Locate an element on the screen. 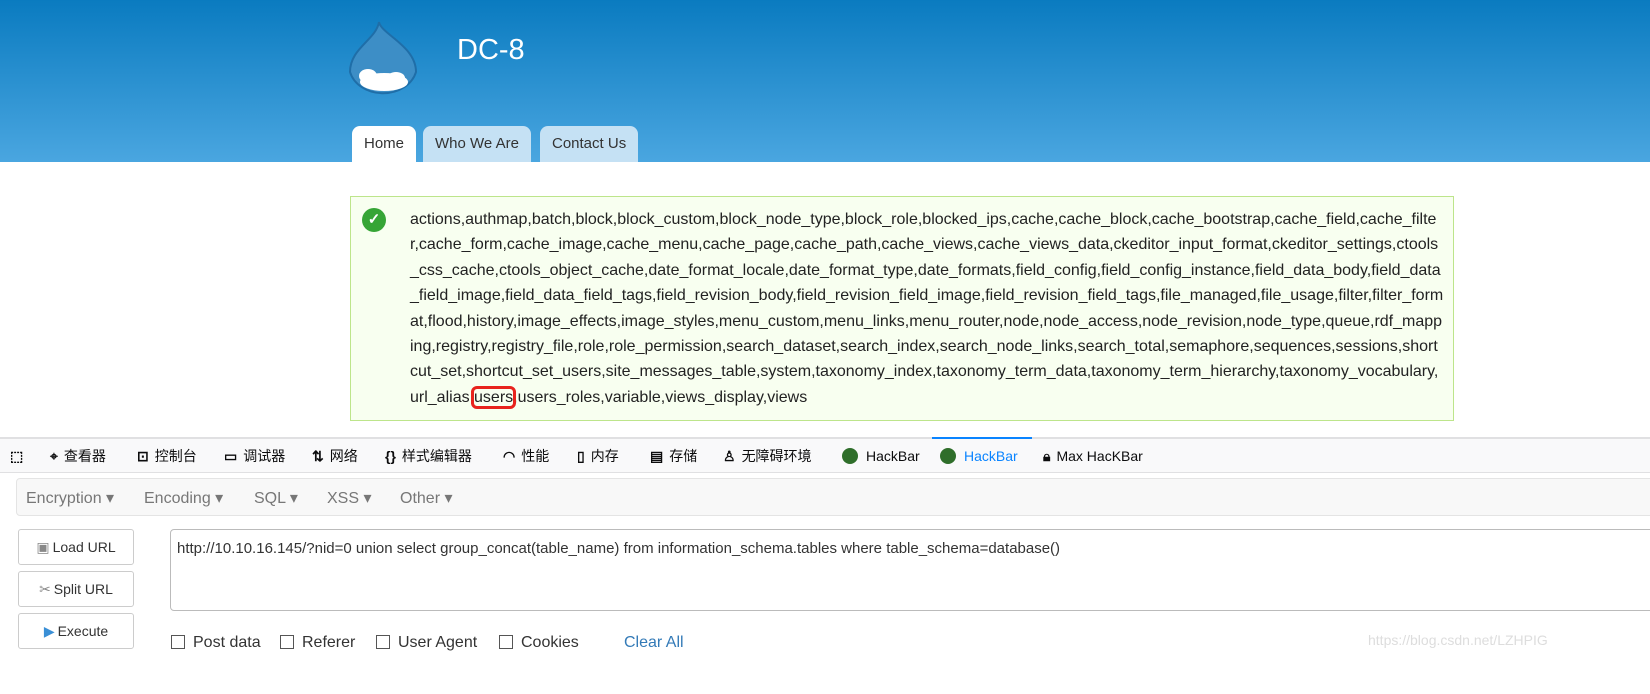  watermark: https://blog.csdn.net/LZHPIG is located at coordinates (1458, 640).